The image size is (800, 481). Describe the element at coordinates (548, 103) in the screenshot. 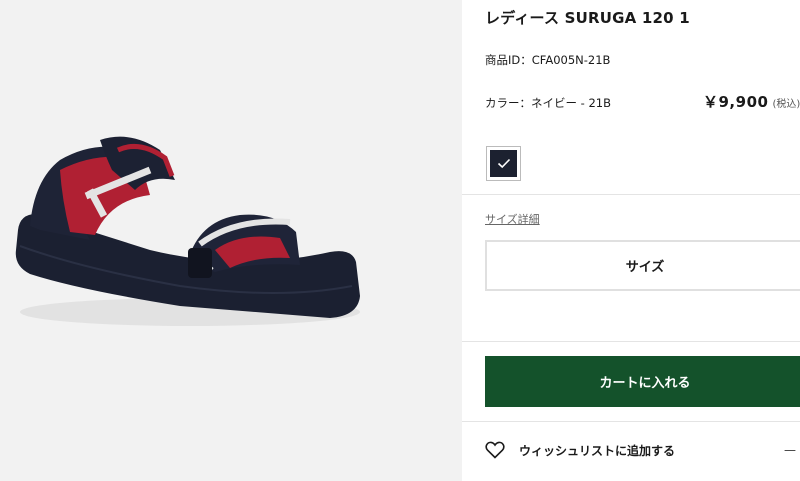

I see `color-label: カラー：ネイビー - 21B` at that location.